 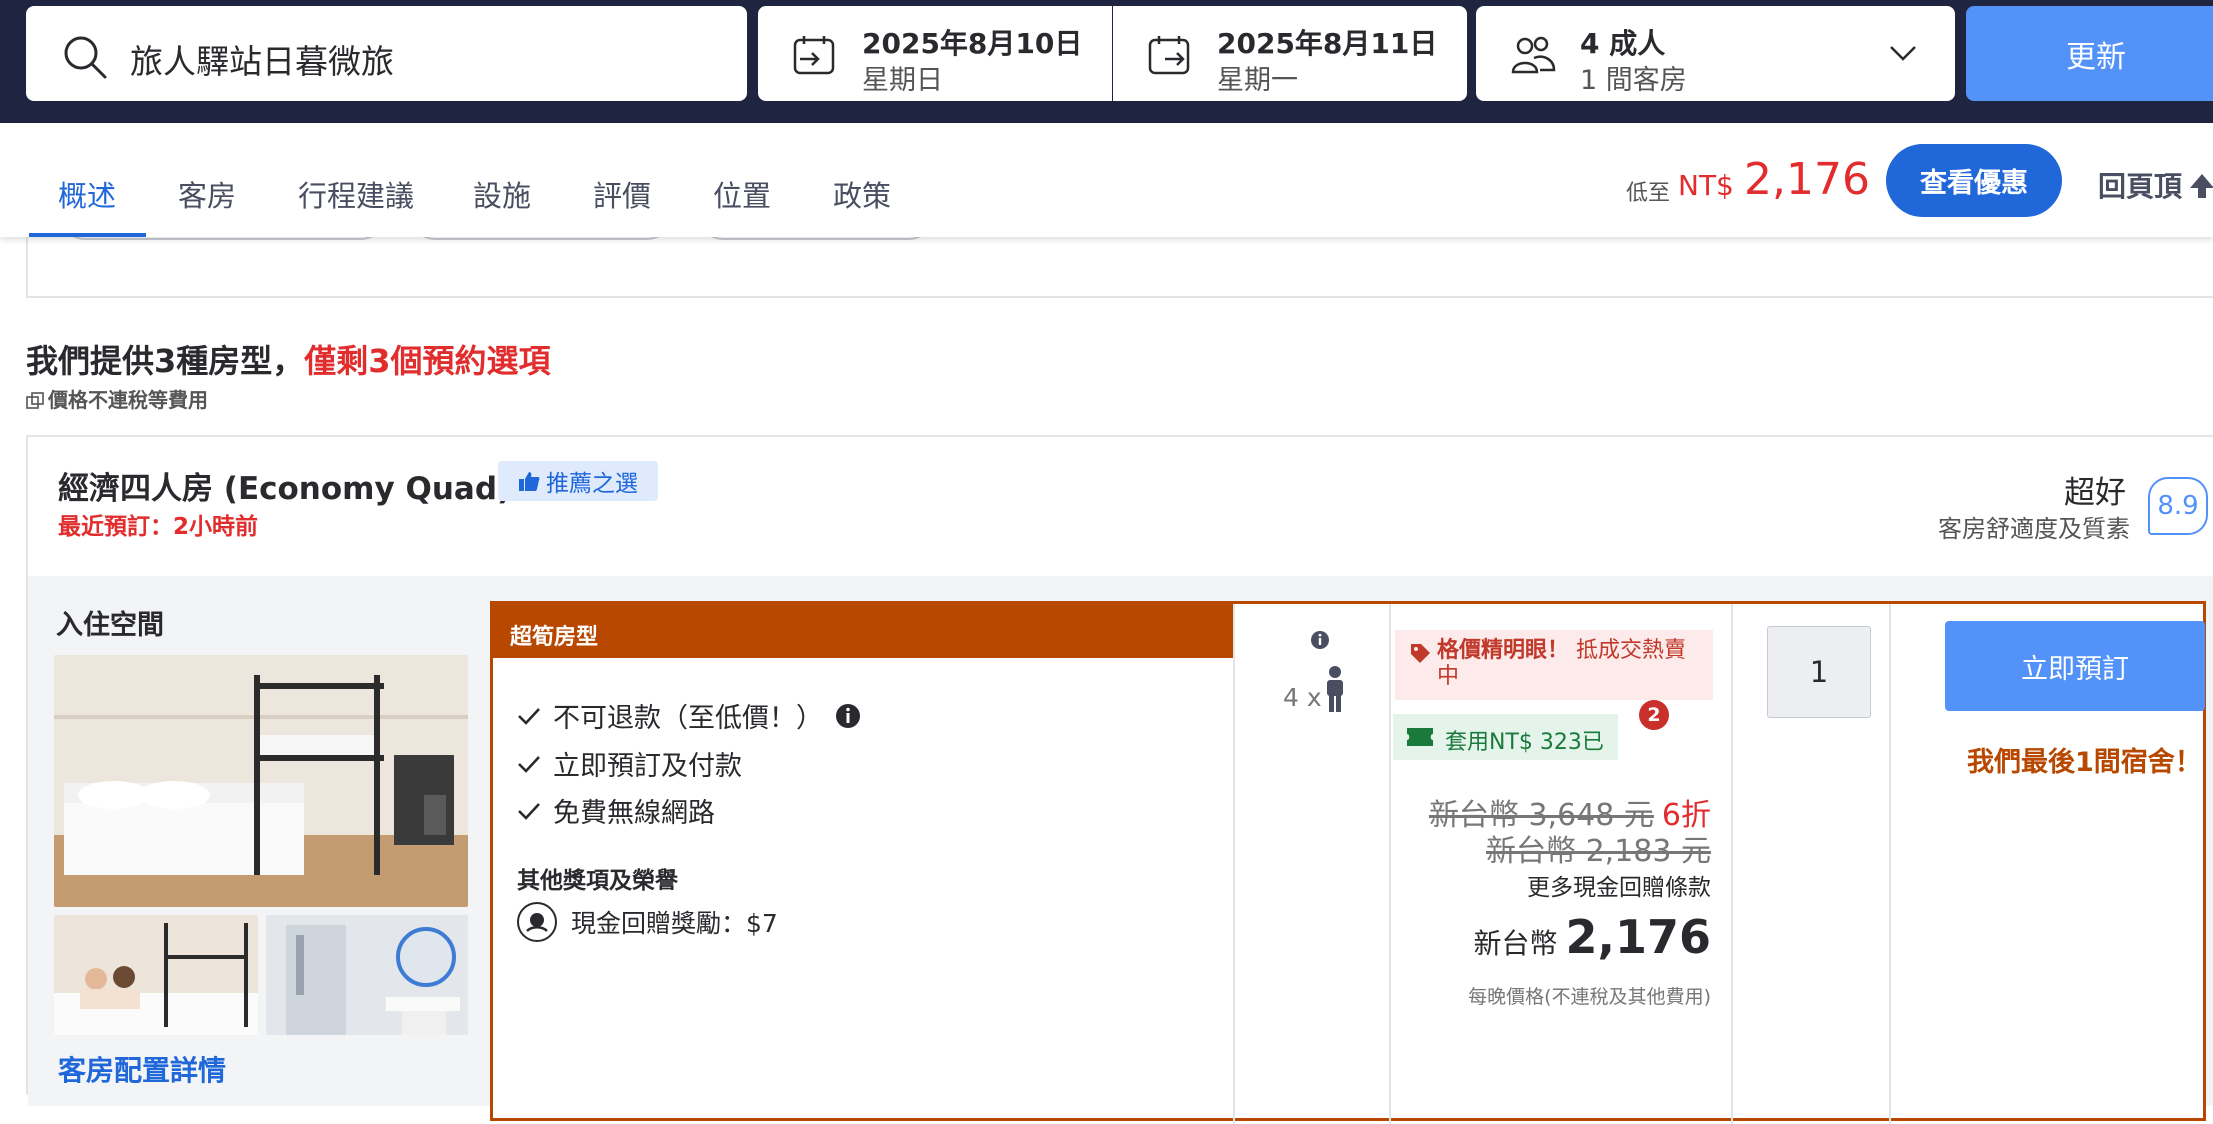 I want to click on promo-title: 格價精明眼！, so click(x=1503, y=650).